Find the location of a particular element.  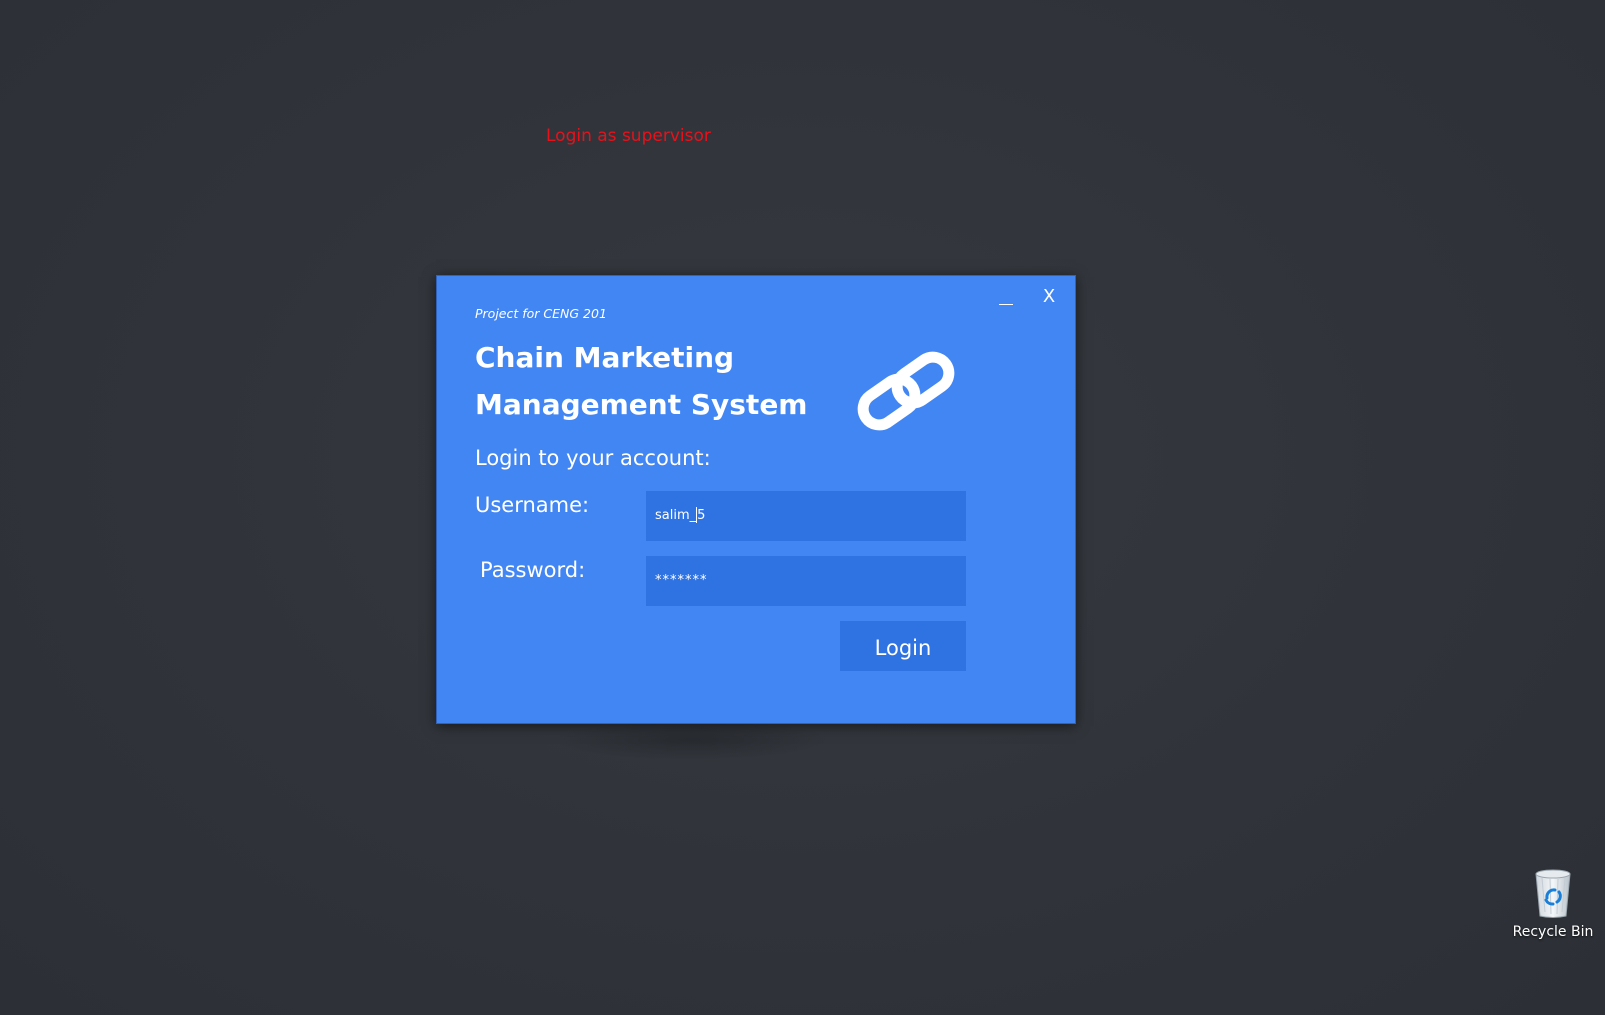

desktop-background-shadow is located at coordinates (692, 740).